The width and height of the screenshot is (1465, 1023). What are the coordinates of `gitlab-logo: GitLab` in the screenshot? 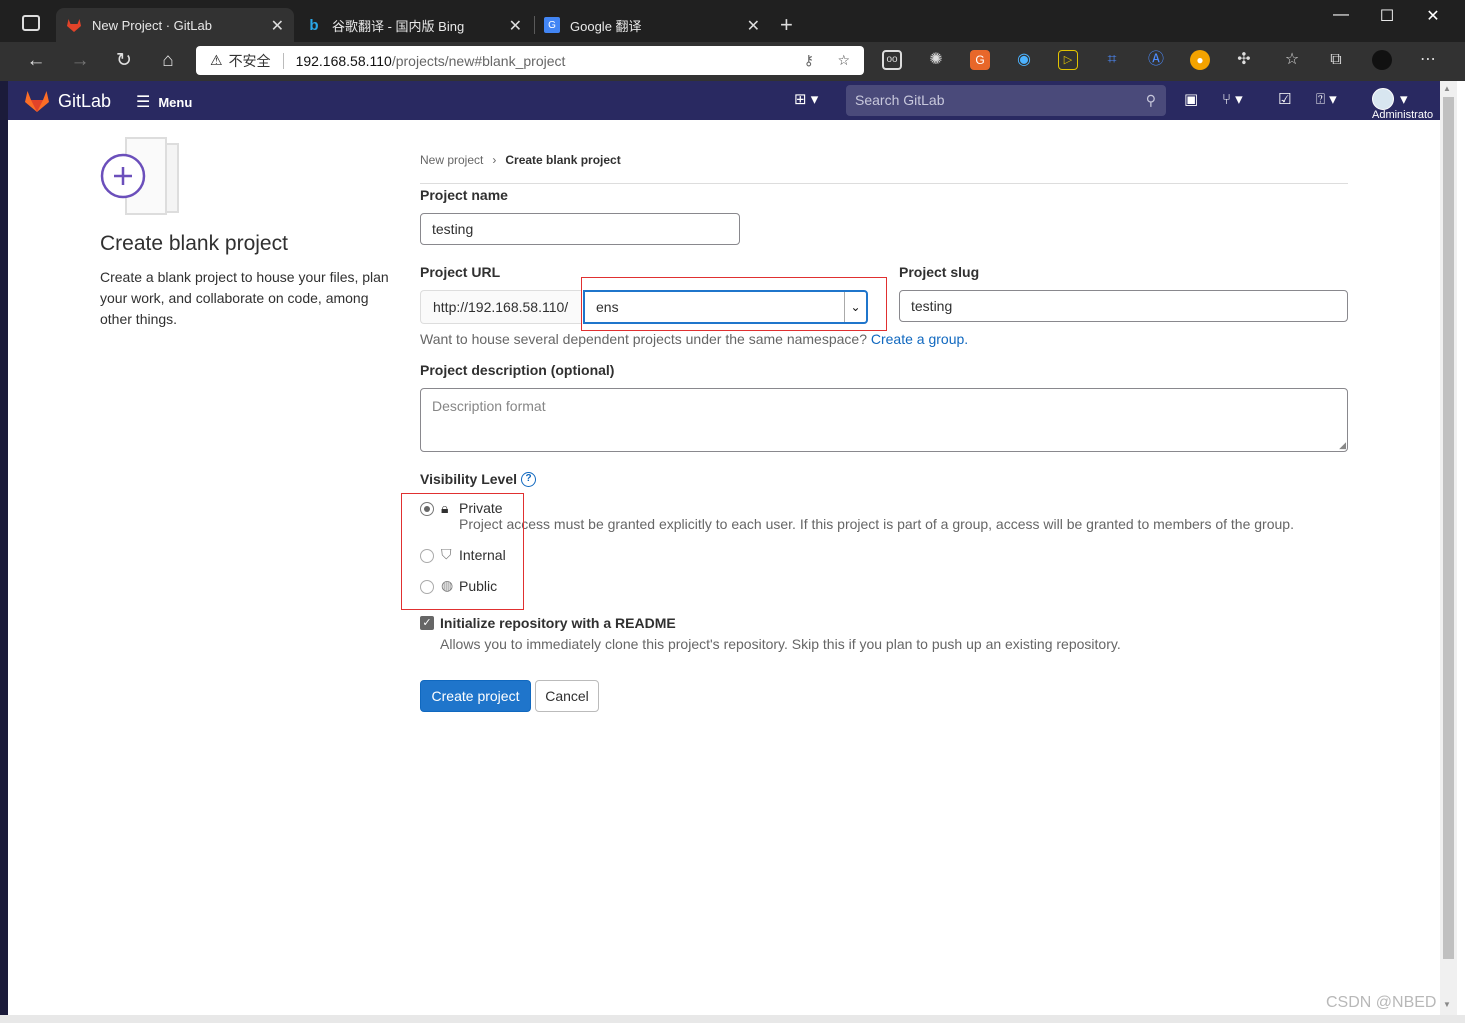 It's located at (67, 101).